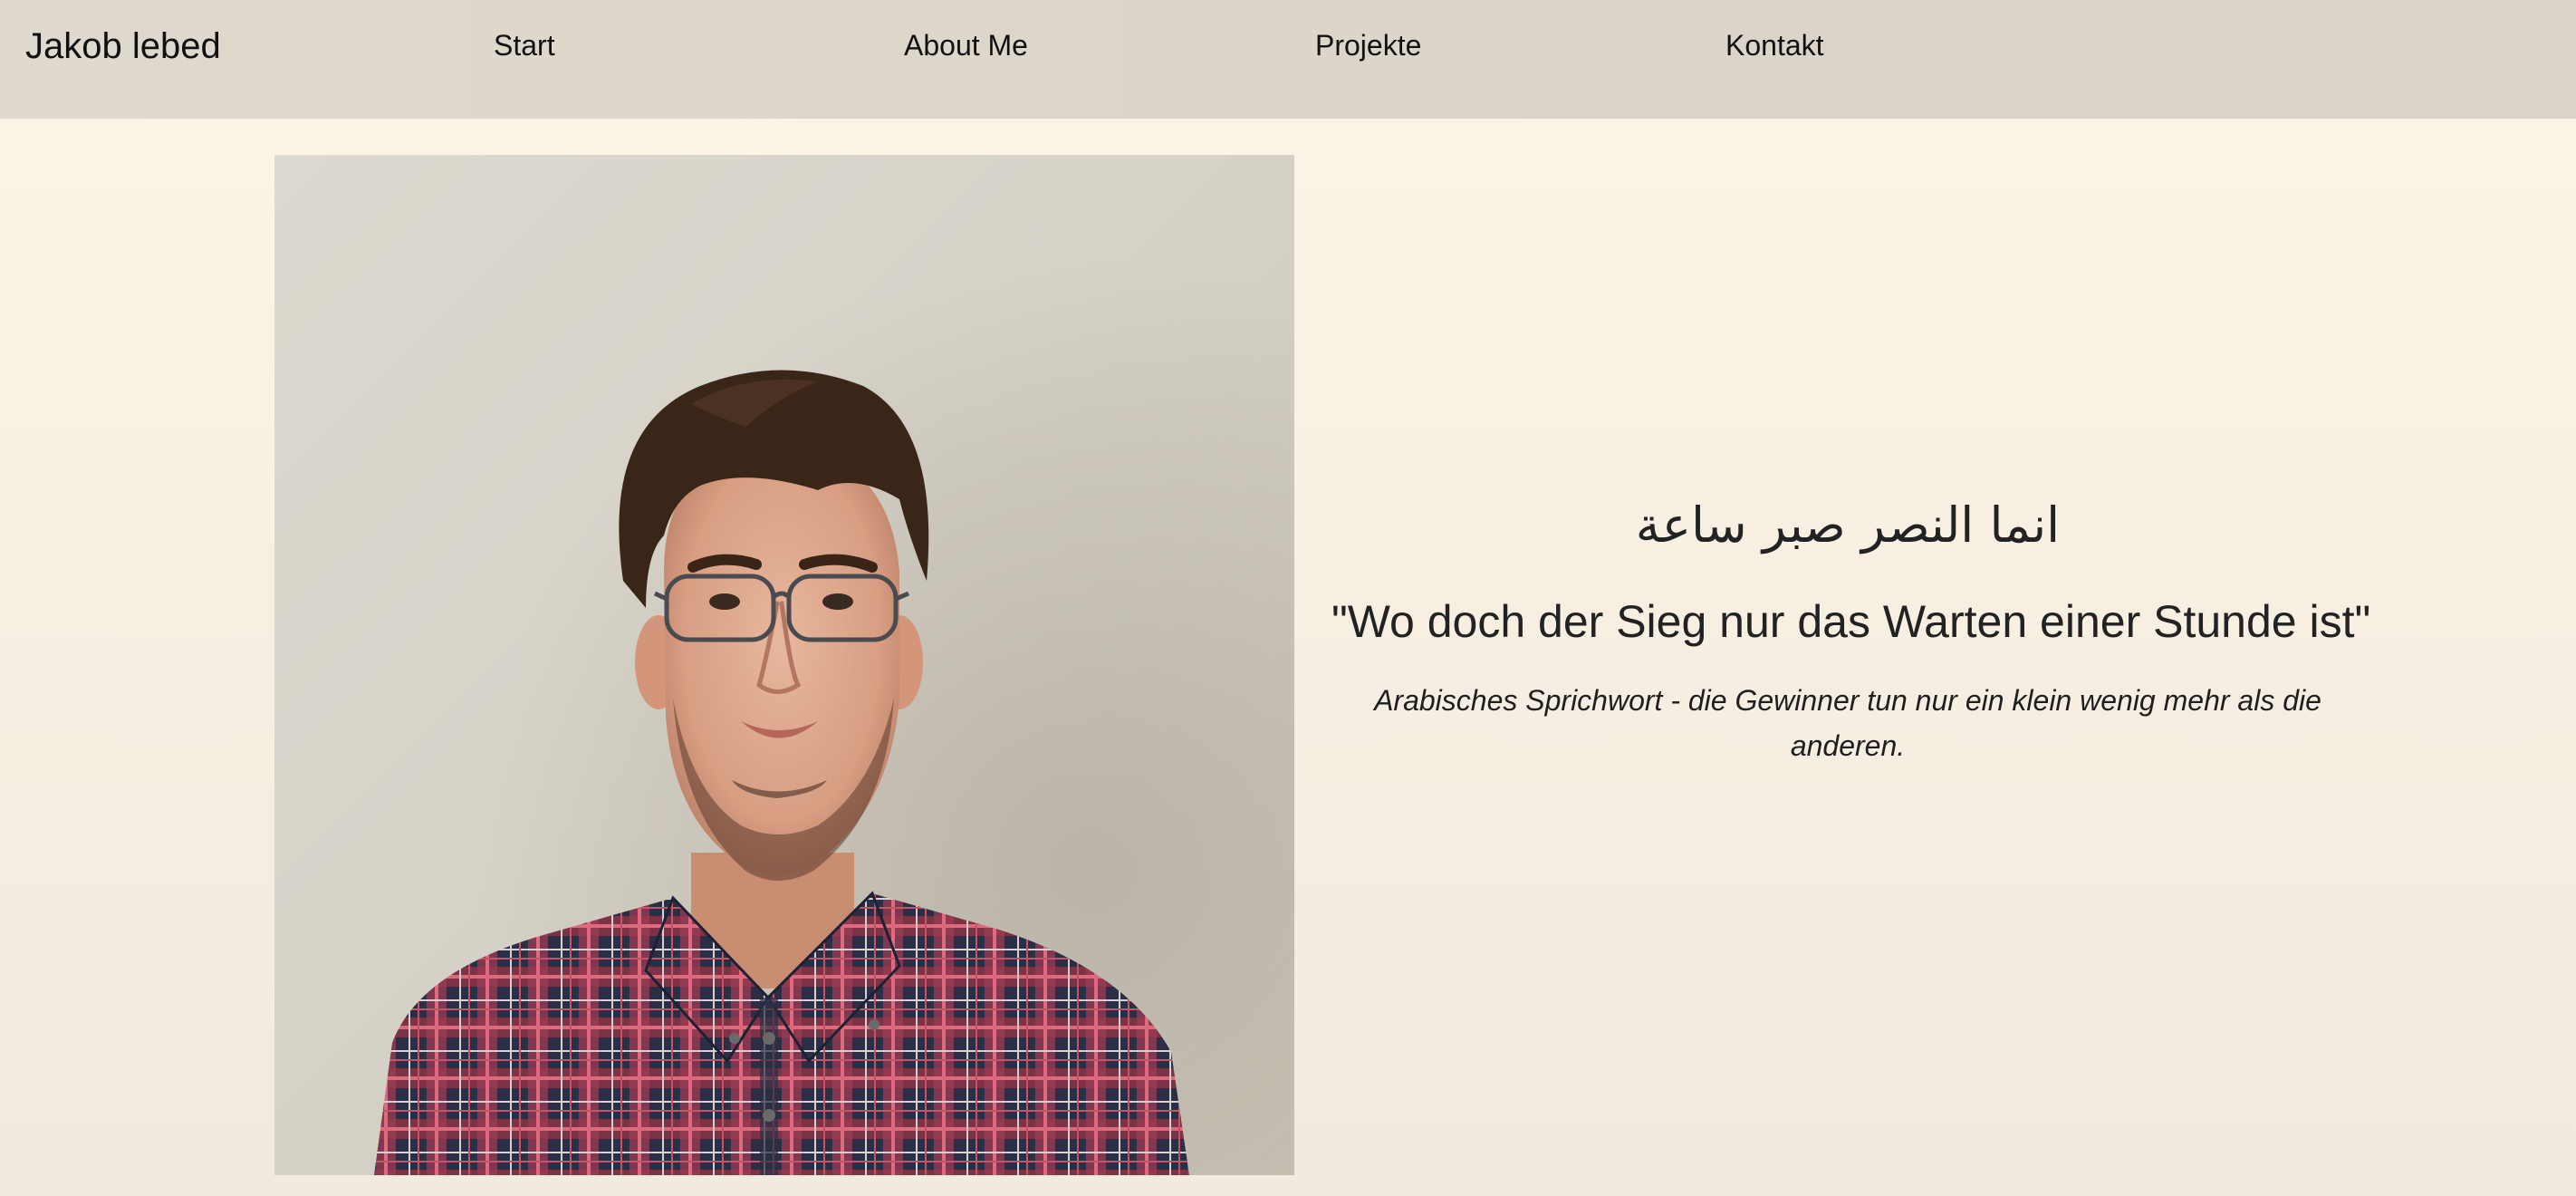  What do you see at coordinates (966, 45) in the screenshot?
I see `nav-link-about-me: About Me` at bounding box center [966, 45].